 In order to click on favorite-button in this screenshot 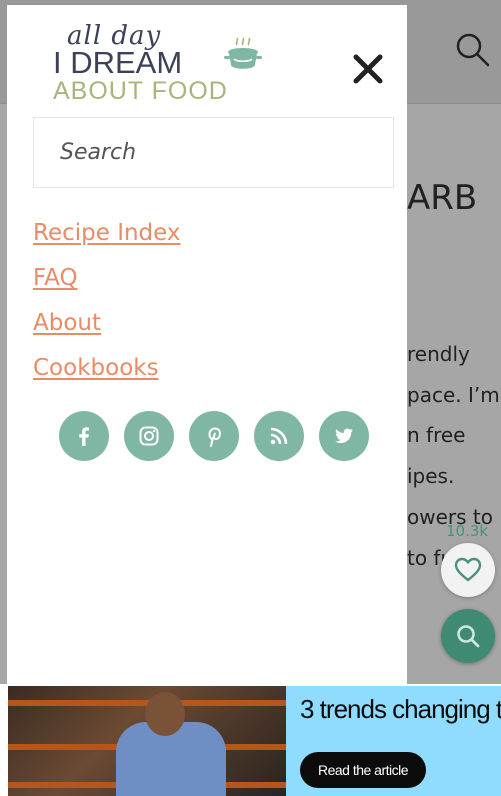, I will do `click(468, 570)`.